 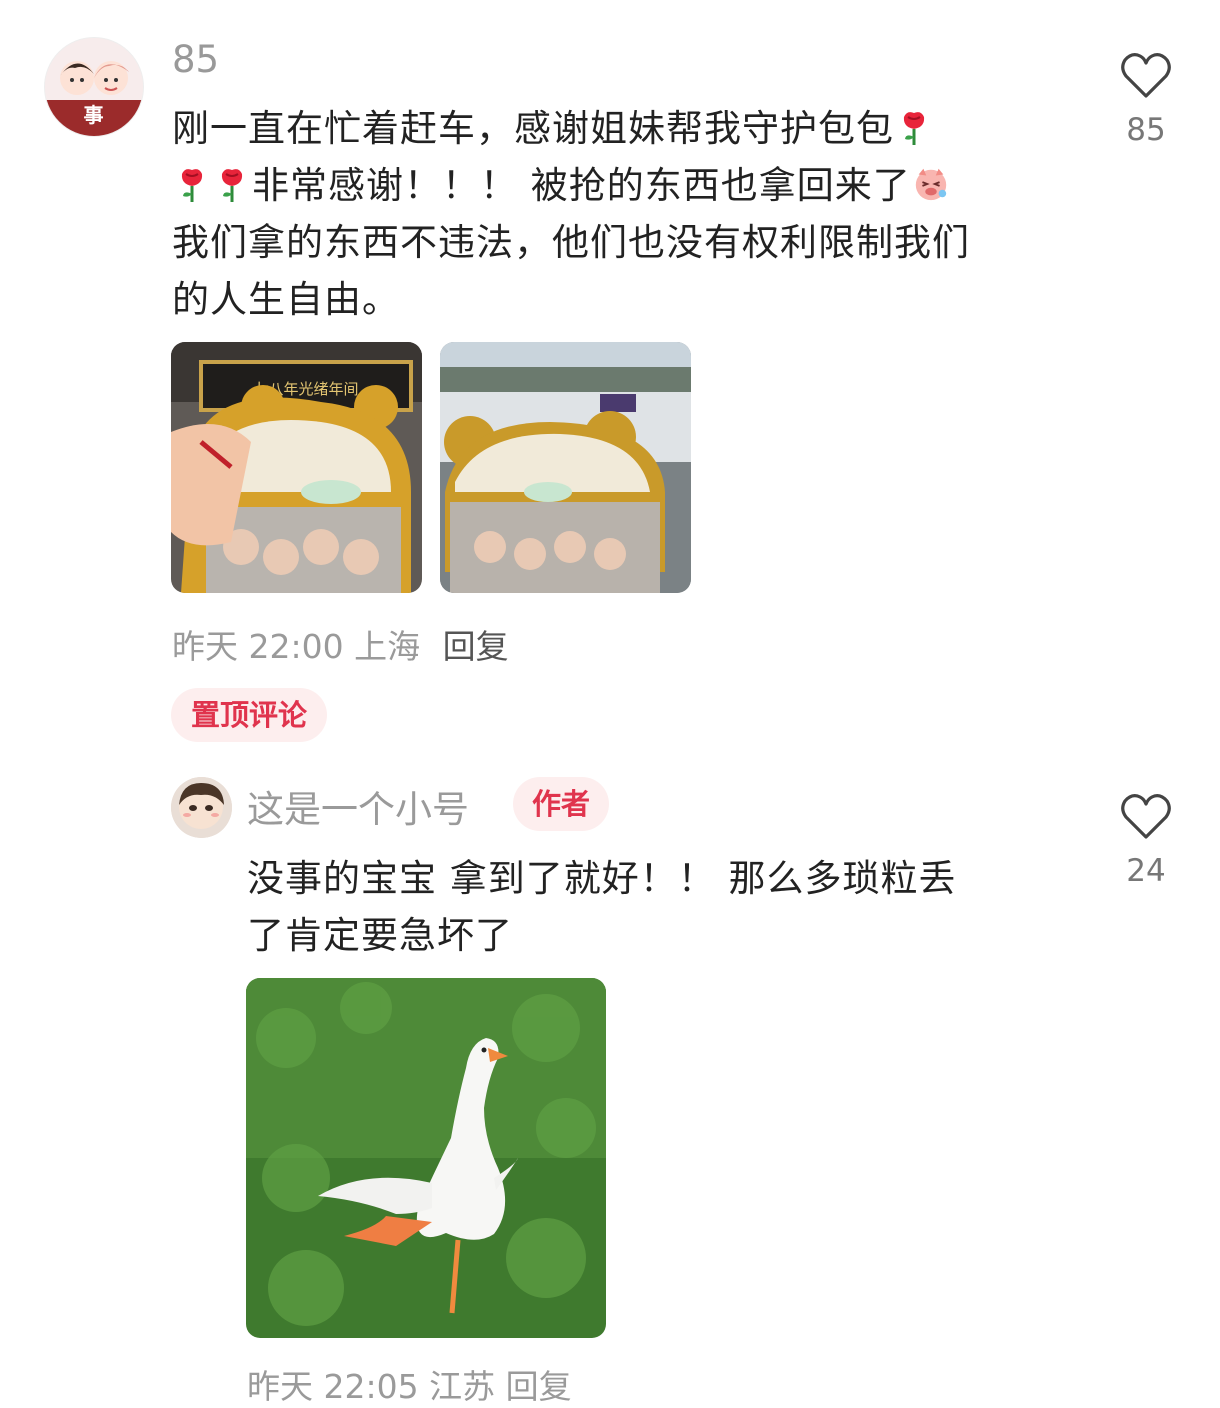 I want to click on comment-line: 非常感谢！！！ 被抢的东西也拿回来了, so click(x=622, y=185).